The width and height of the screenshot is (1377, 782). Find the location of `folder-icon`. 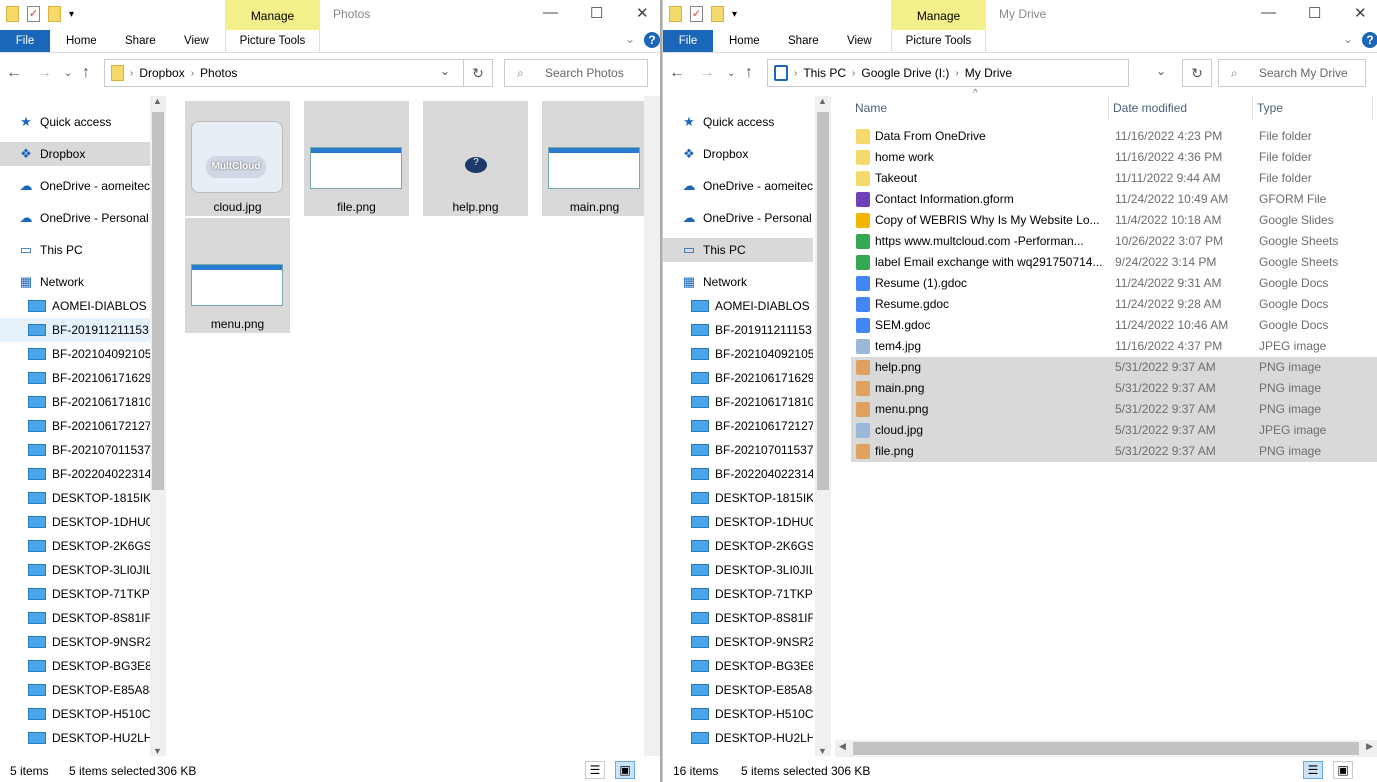

folder-icon is located at coordinates (12, 14).